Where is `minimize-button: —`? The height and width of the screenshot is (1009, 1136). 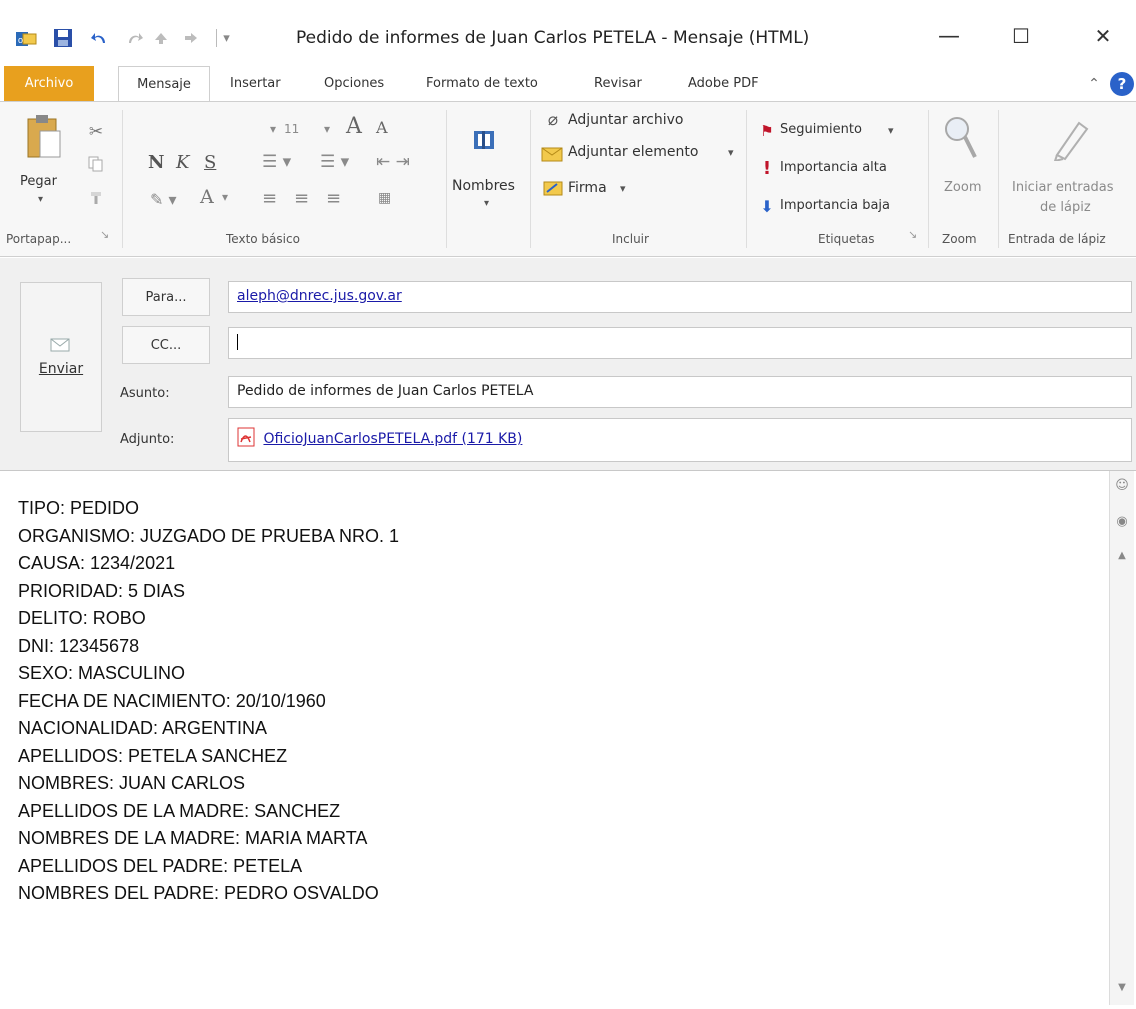 minimize-button: — is located at coordinates (949, 36).